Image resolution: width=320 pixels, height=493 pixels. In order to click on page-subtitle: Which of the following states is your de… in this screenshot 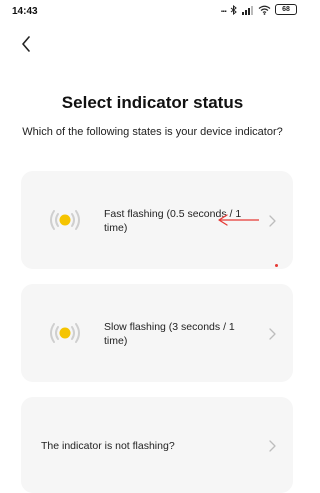, I will do `click(152, 132)`.